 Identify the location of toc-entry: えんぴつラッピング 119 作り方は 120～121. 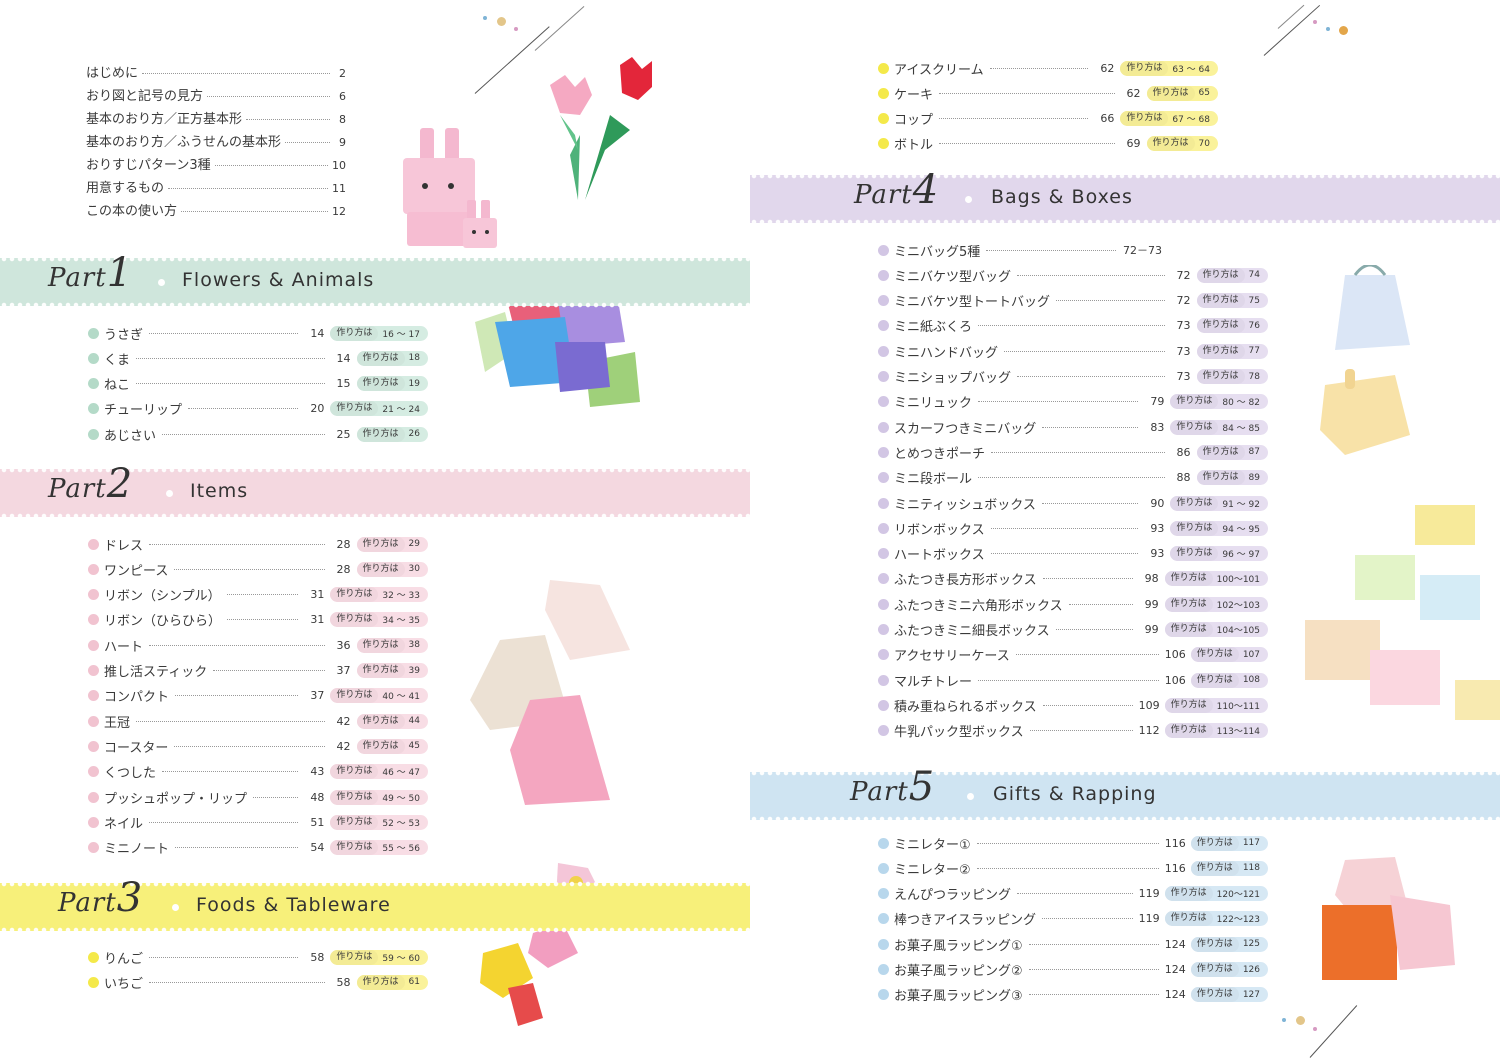
(1073, 894).